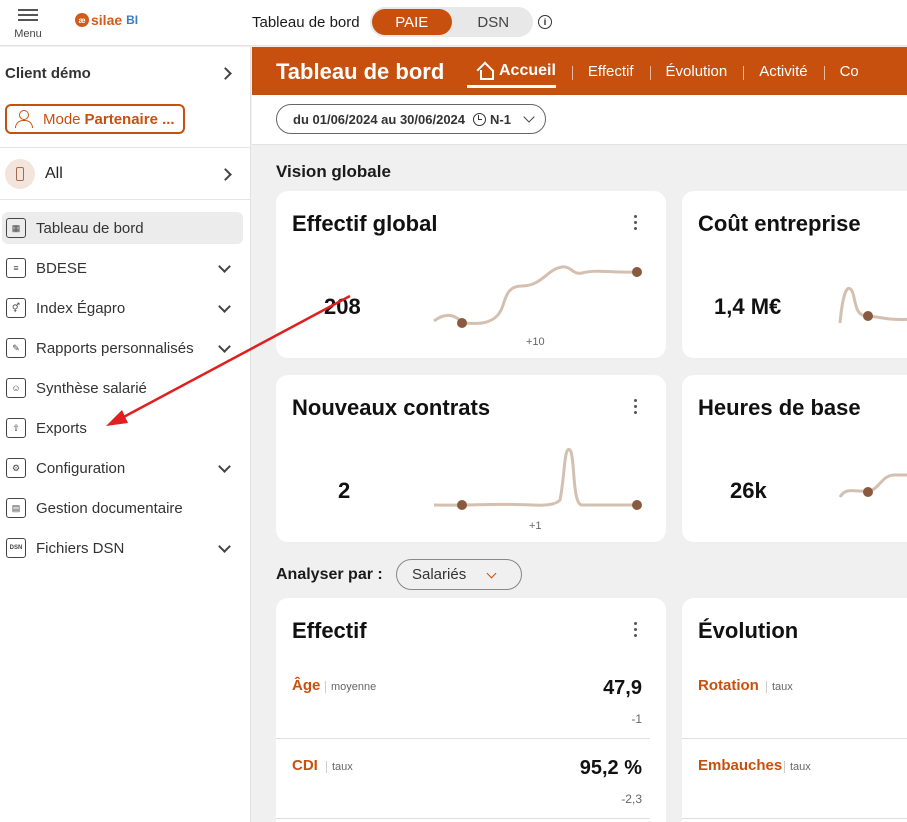 Image resolution: width=907 pixels, height=822 pixels. I want to click on kpi-delta: +1, so click(535, 526).